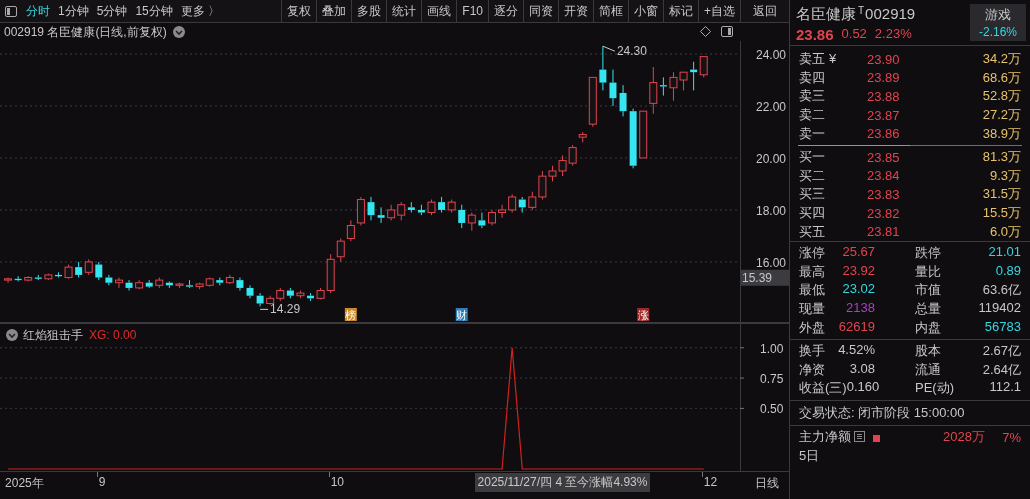  I want to click on axis-label: 1.00, so click(772, 348).